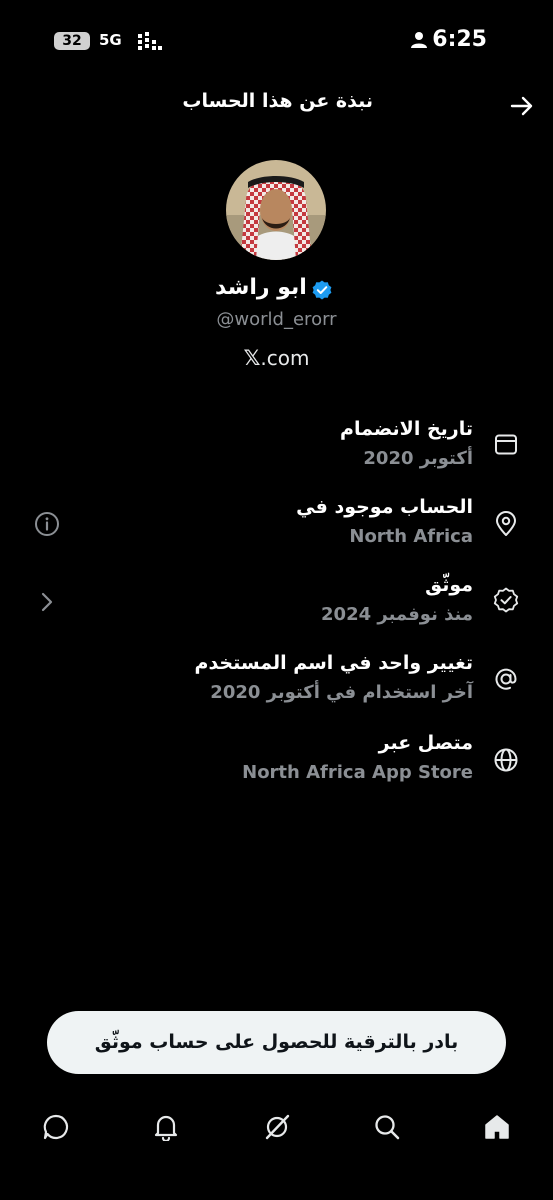  I want to click on nav-grok, so click(277, 1128).